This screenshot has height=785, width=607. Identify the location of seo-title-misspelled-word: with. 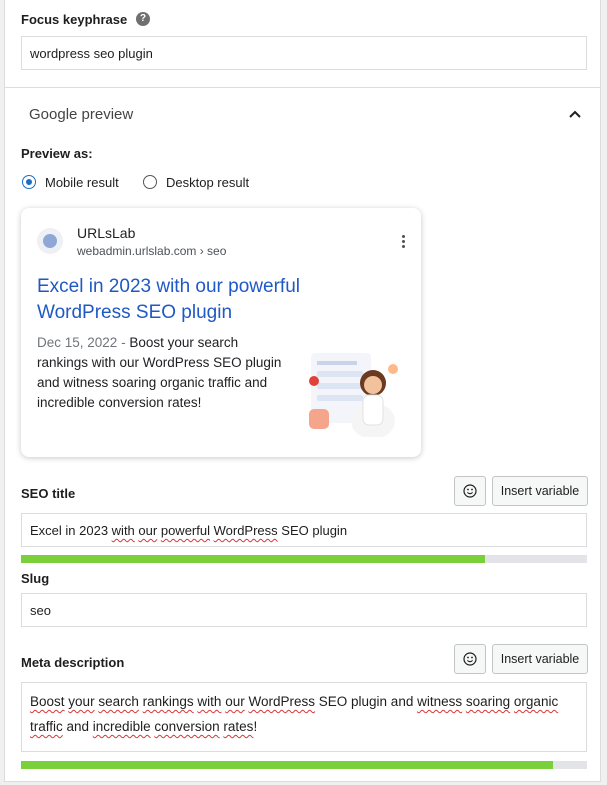
(123, 530).